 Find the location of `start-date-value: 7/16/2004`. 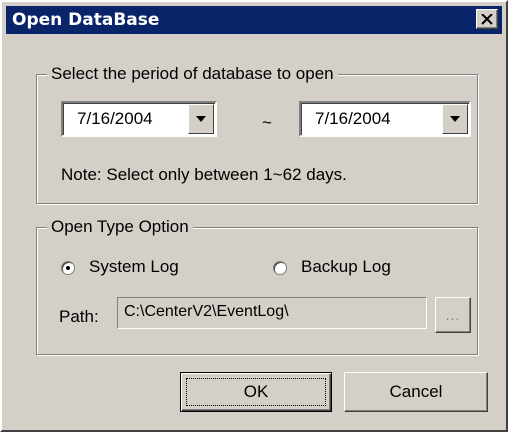

start-date-value: 7/16/2004 is located at coordinates (115, 118).